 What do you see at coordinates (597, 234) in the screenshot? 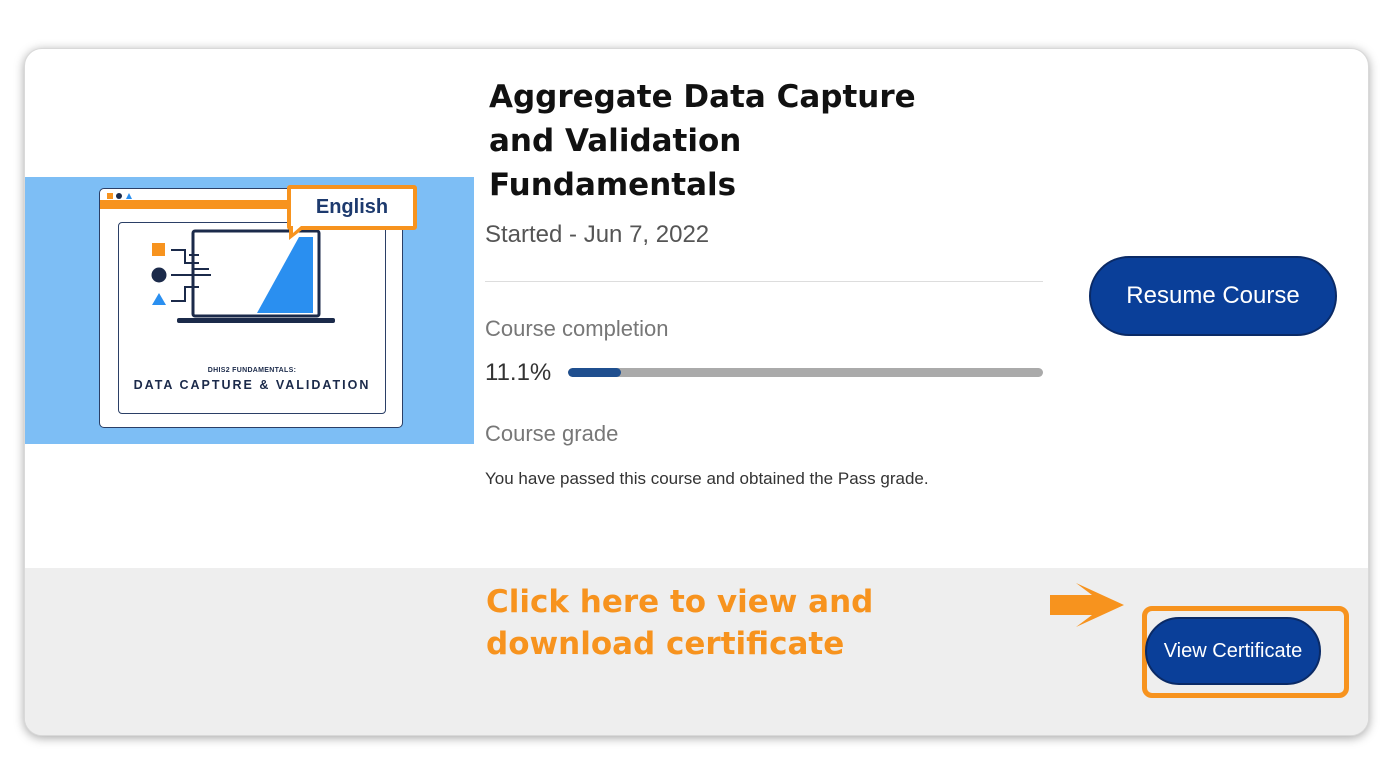
I see `course-start-date: Started - Jun 7, 2022` at bounding box center [597, 234].